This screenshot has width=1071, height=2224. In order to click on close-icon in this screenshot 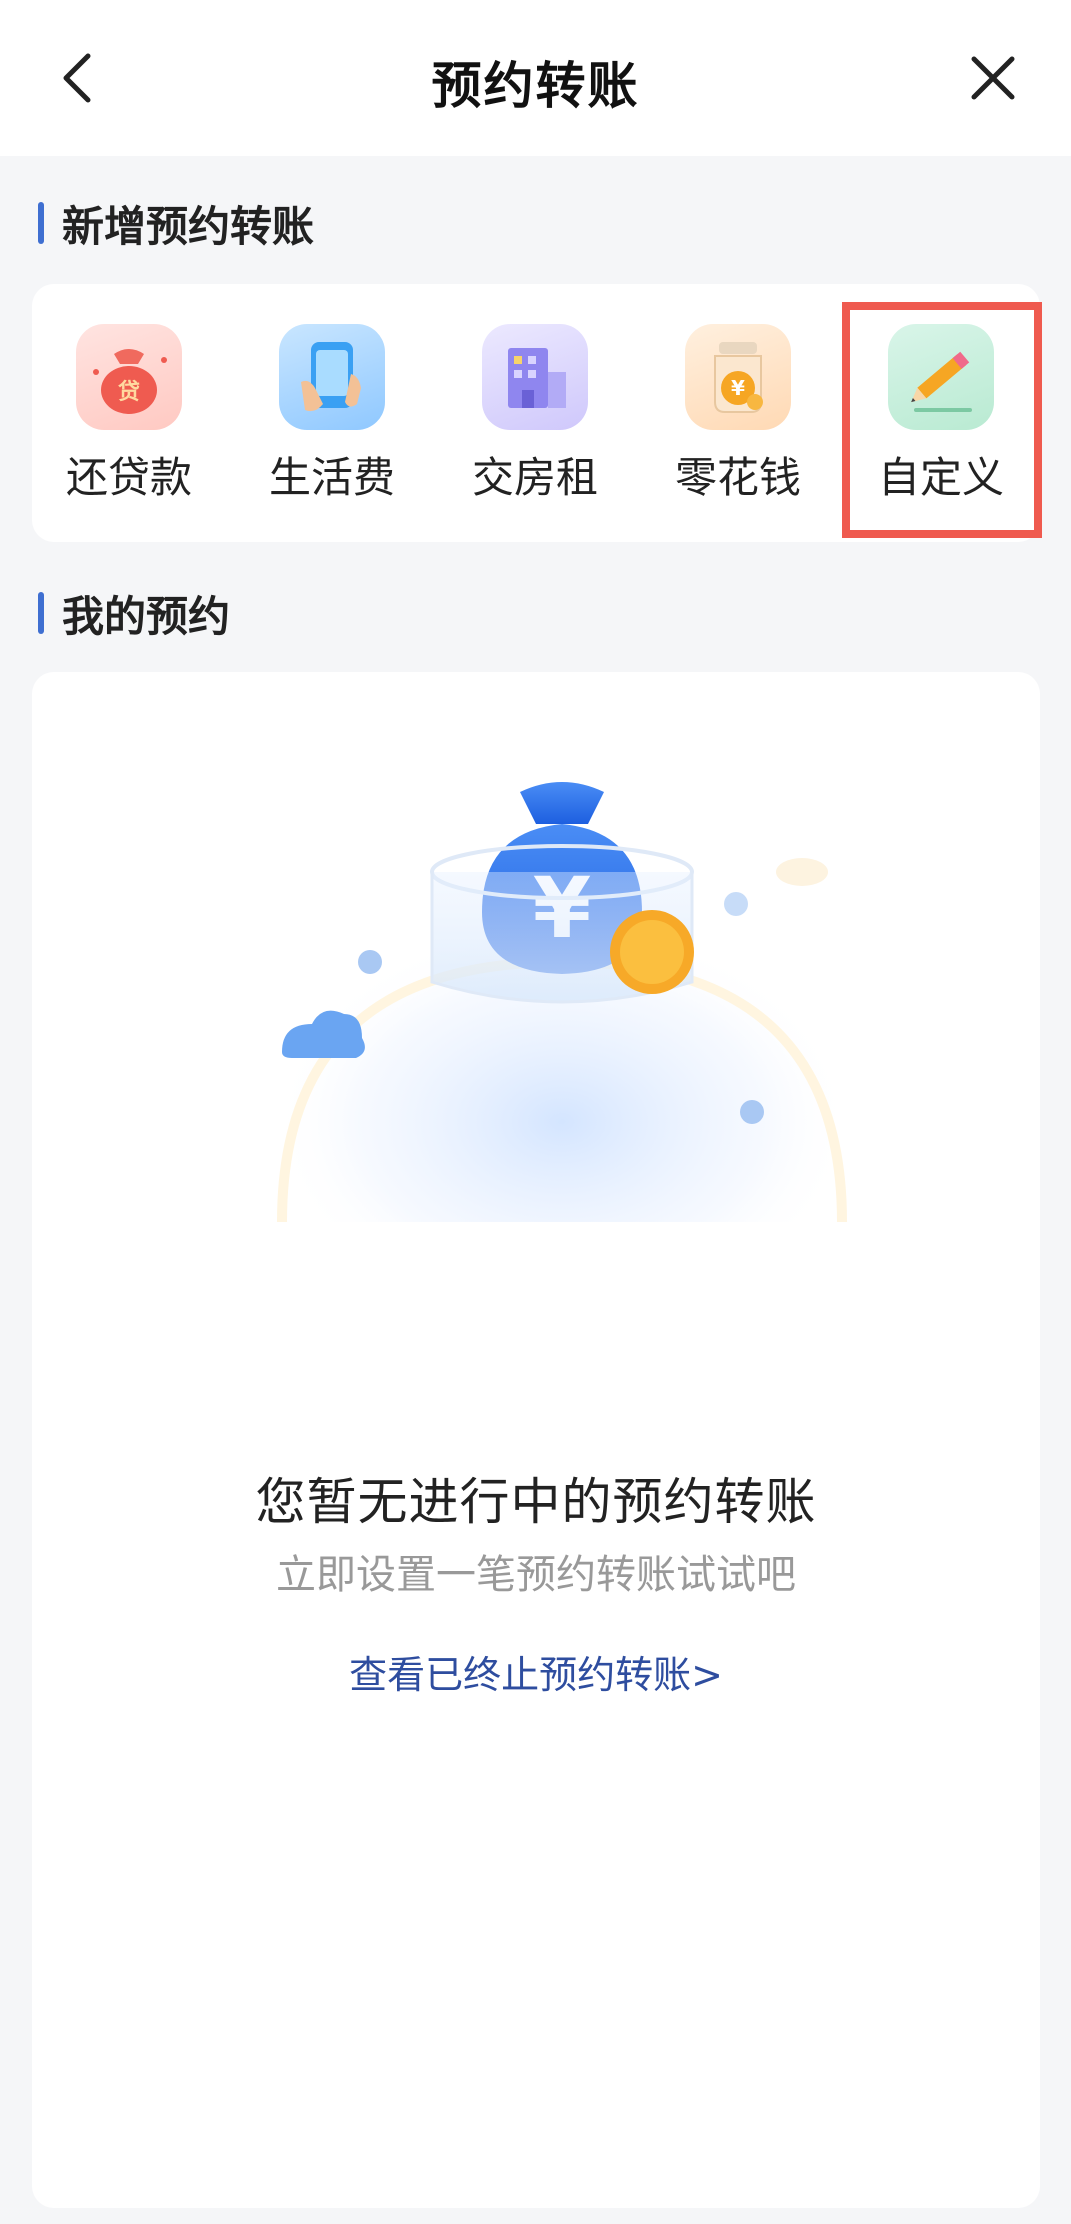, I will do `click(993, 78)`.